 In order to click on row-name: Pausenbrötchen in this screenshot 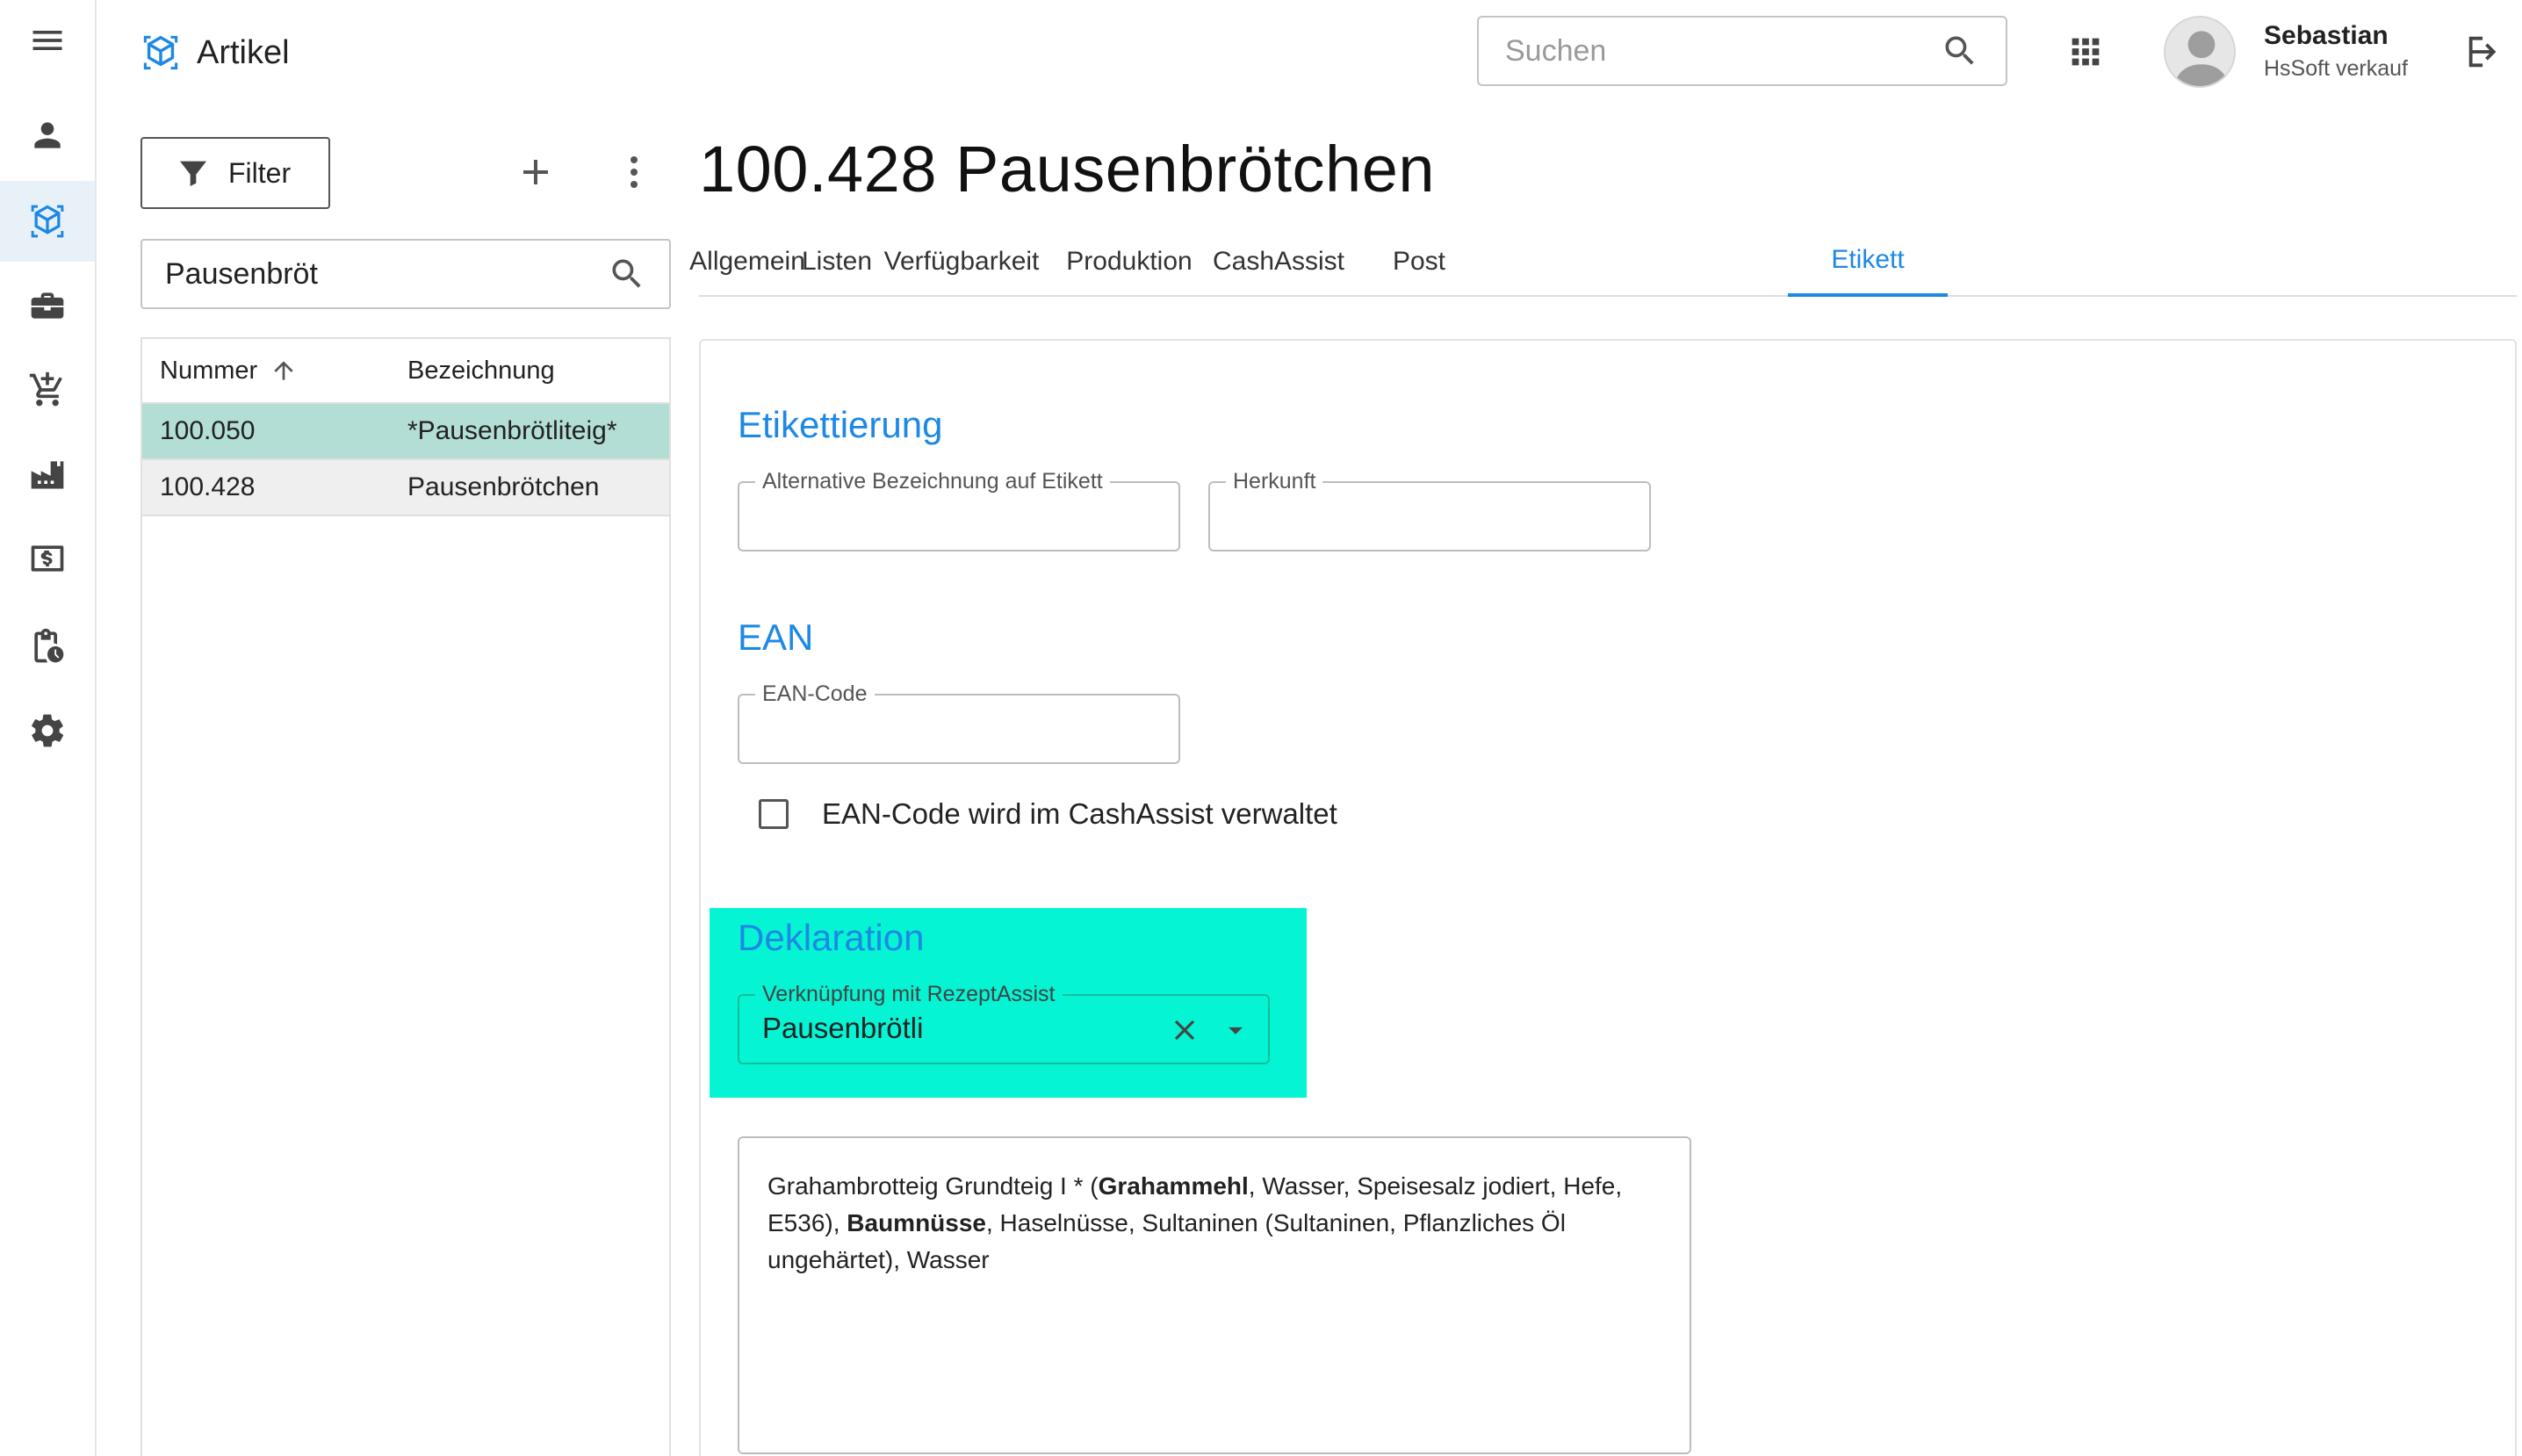, I will do `click(503, 486)`.